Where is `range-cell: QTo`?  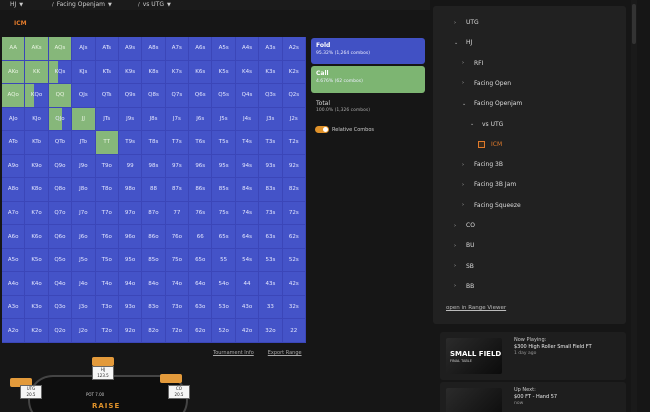
range-cell: QTo is located at coordinates (60, 143).